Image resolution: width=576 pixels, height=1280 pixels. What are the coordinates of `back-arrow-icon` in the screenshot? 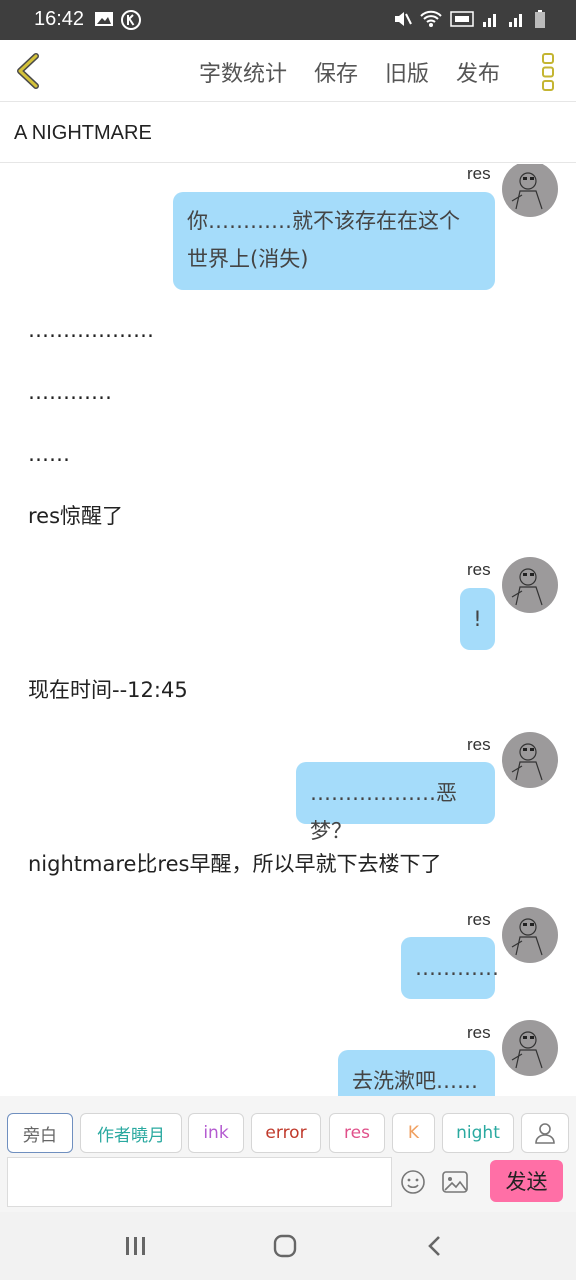 It's located at (29, 71).